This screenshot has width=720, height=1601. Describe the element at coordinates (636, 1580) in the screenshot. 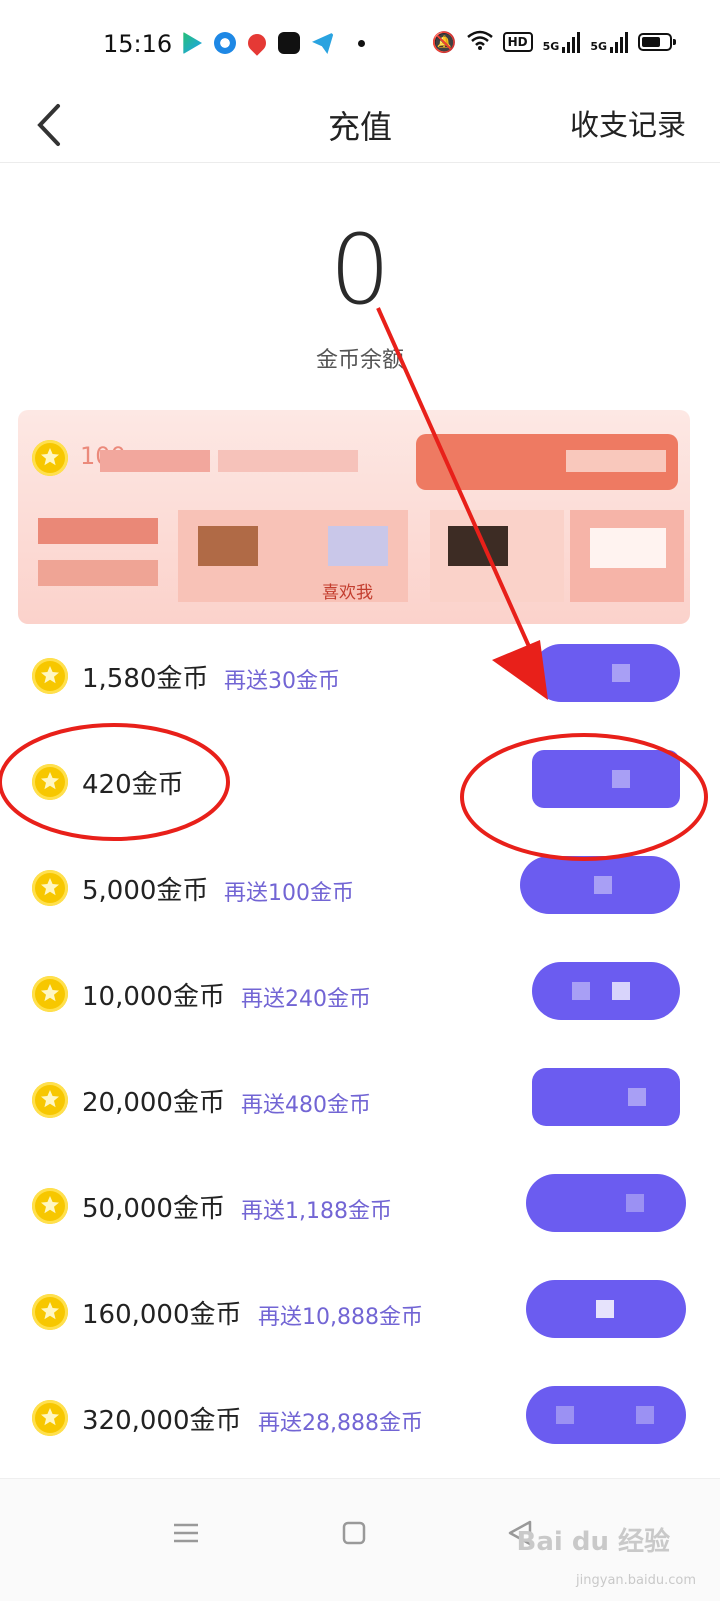

I see `baidu-watermark-url: jingyan.baidu.com` at that location.